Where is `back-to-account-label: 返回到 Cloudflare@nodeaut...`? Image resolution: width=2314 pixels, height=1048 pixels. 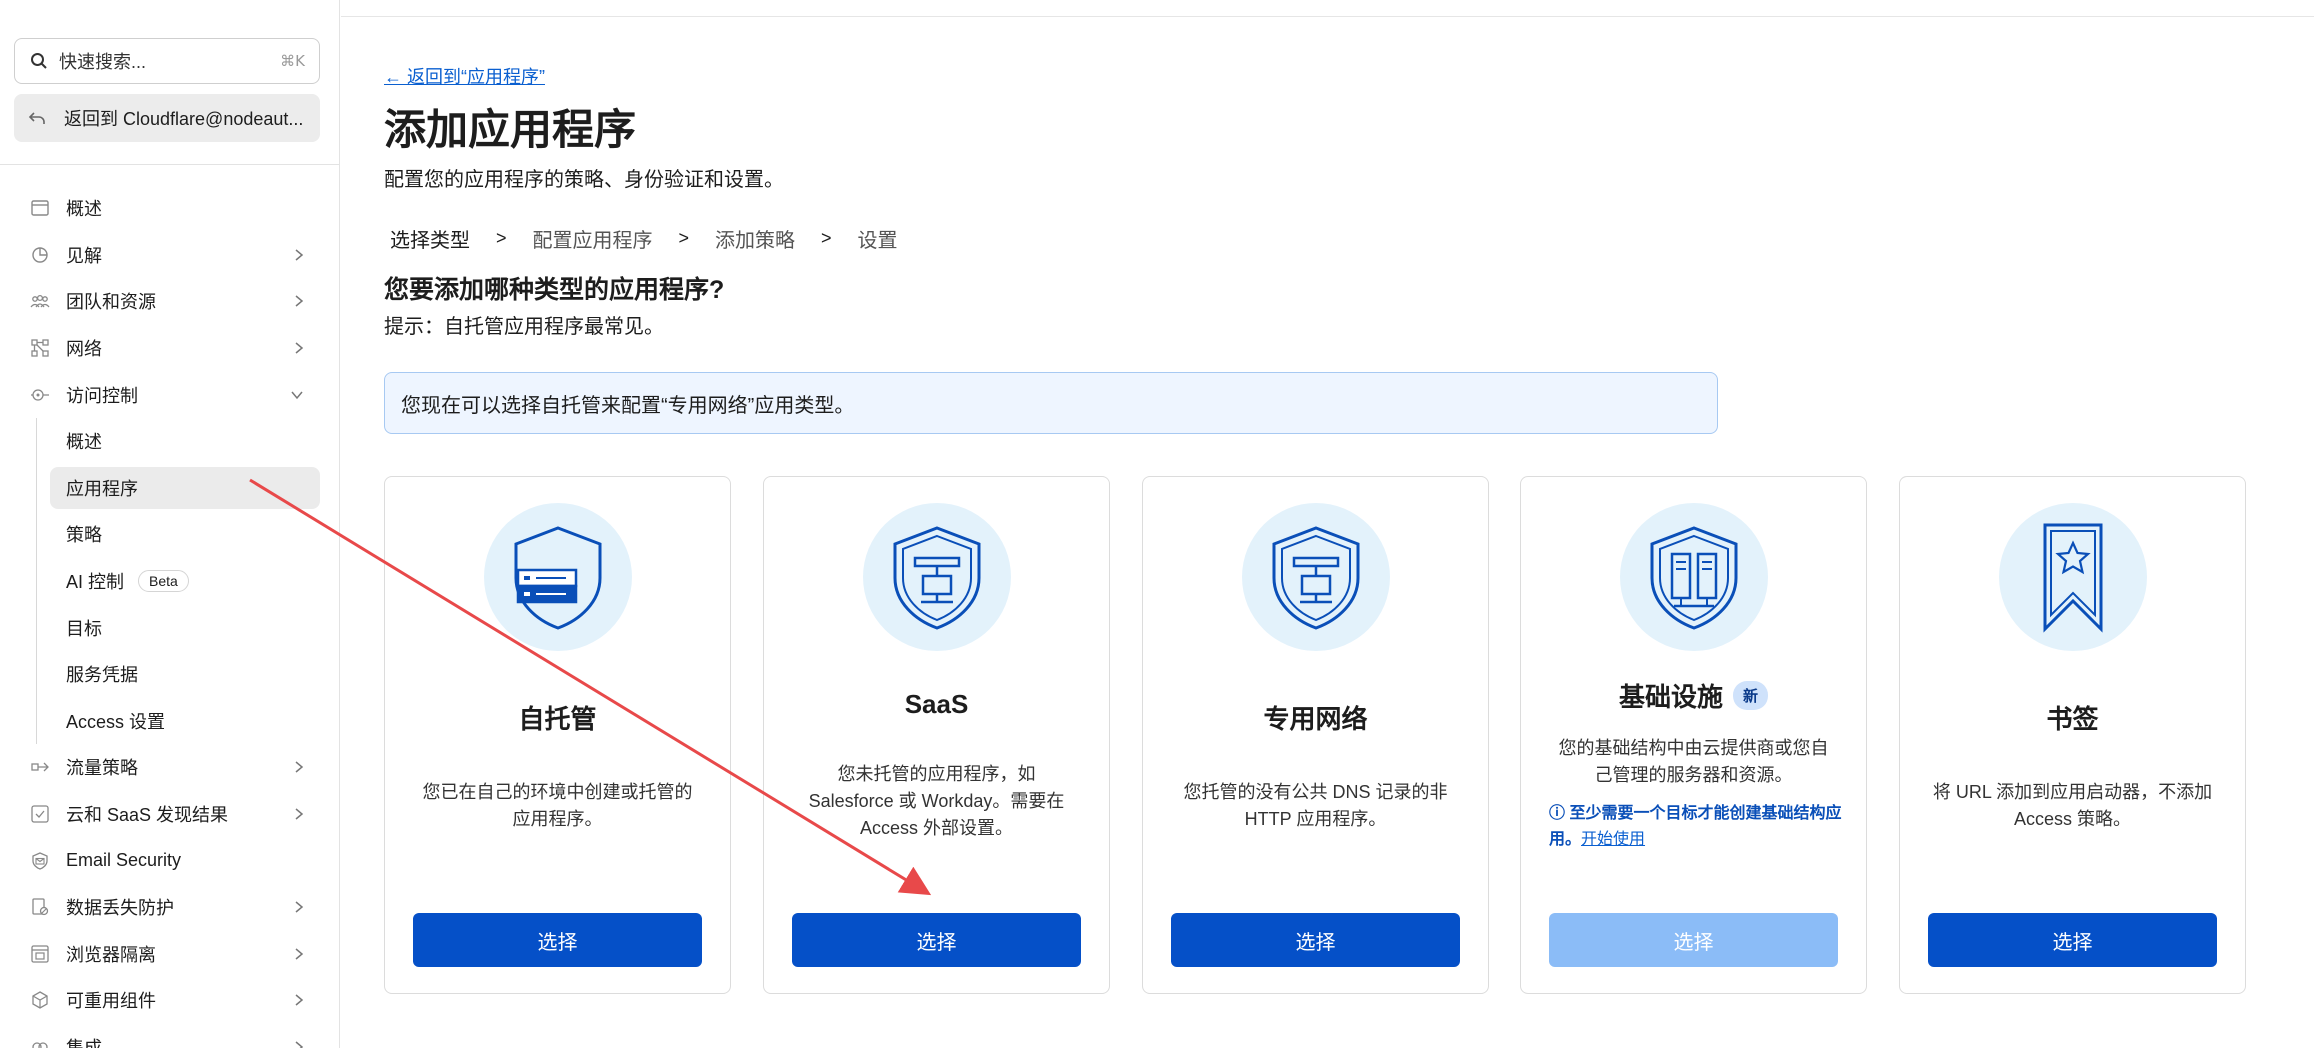 back-to-account-label: 返回到 Cloudflare@nodeaut... is located at coordinates (184, 119).